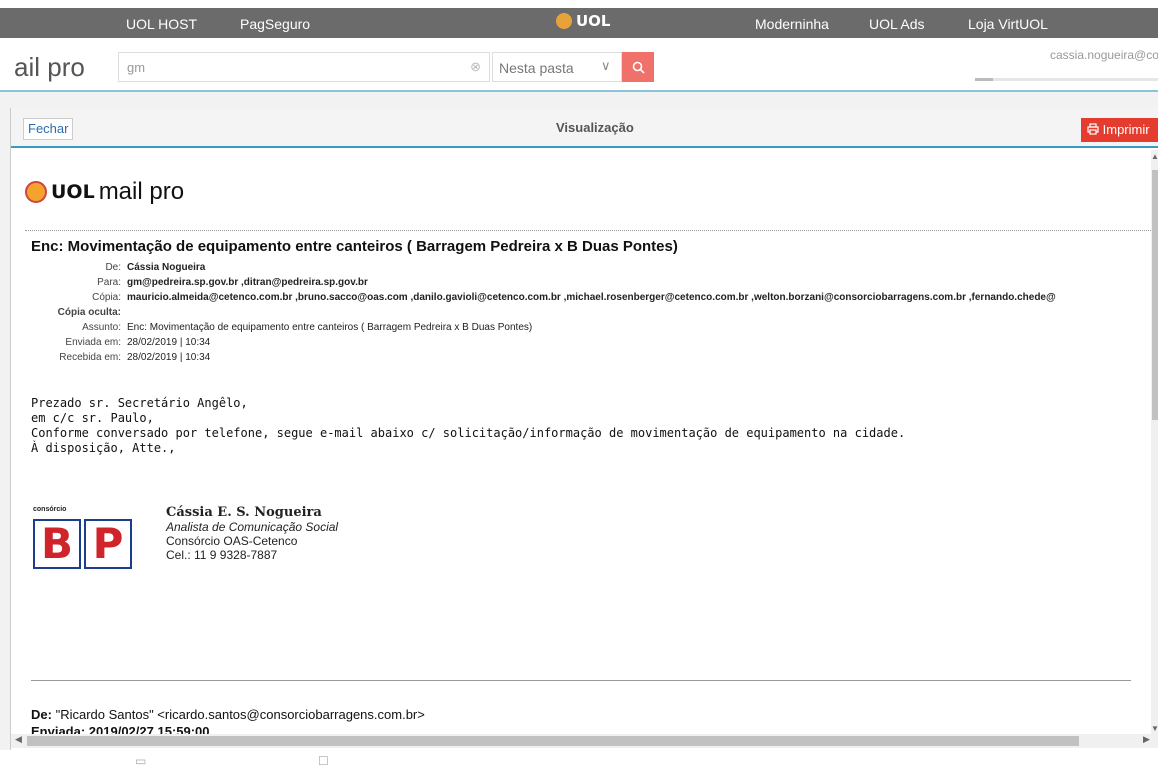 This screenshot has width=1158, height=774. I want to click on meta-label: Para:, so click(109, 282).